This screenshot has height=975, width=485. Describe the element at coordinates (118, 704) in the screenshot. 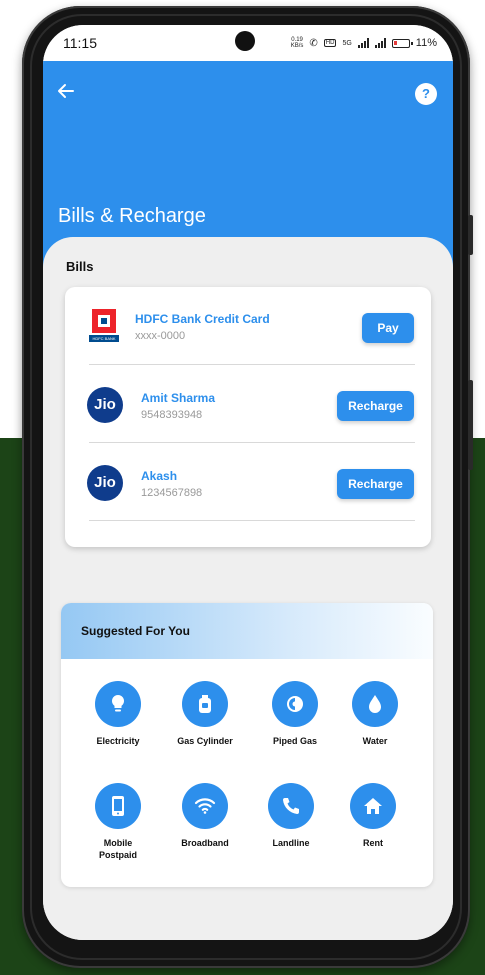

I see `bulb-icon` at that location.